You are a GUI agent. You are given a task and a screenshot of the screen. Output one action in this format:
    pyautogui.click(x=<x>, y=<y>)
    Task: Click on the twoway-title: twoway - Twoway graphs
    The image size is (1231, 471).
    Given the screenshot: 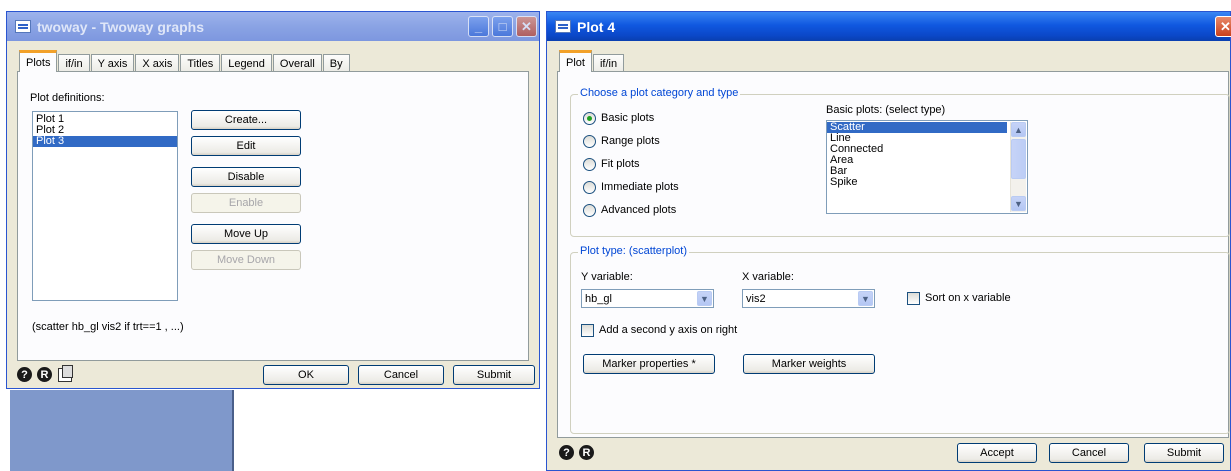 What is the action you would take?
    pyautogui.click(x=120, y=26)
    